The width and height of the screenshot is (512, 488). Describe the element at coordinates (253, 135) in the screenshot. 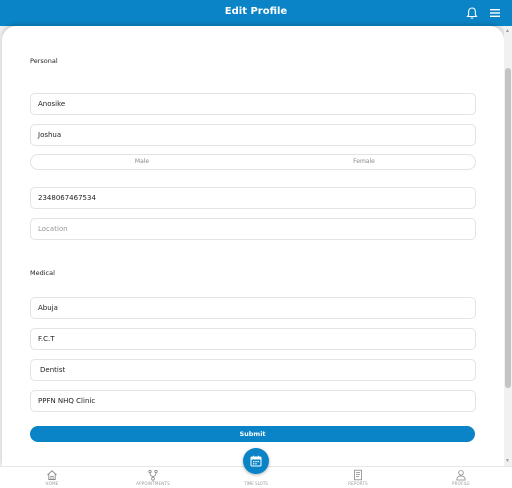

I see `first-name-field: Joshua` at that location.